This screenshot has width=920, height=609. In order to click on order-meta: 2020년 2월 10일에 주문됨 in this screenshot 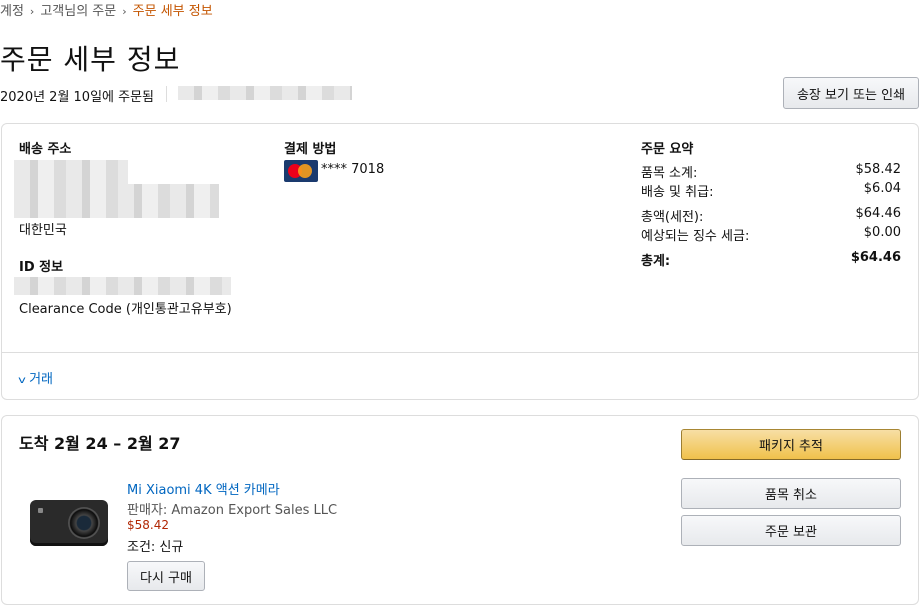, I will do `click(83, 95)`.